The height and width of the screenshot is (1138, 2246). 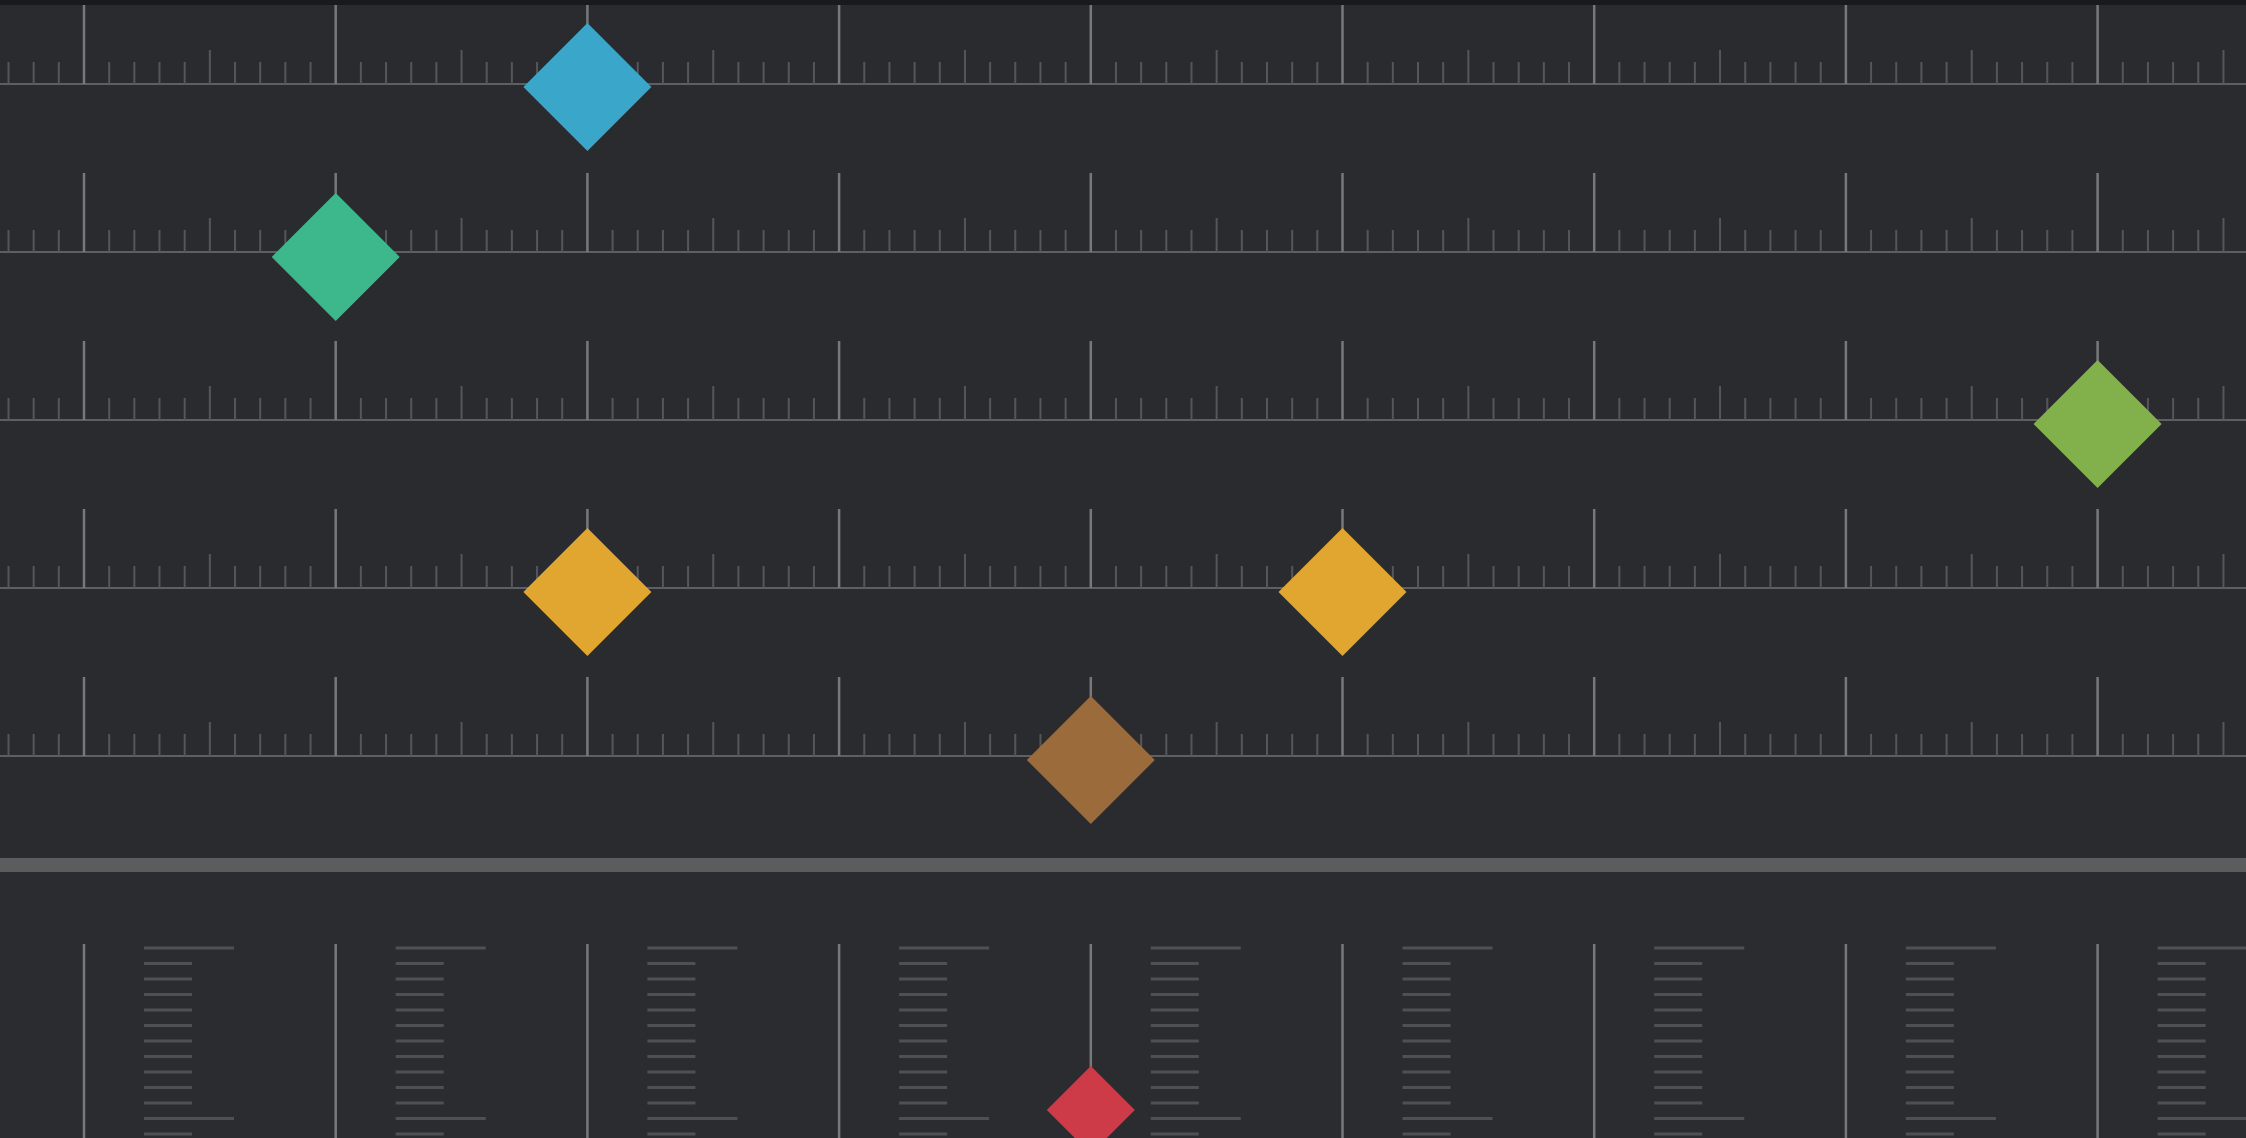 What do you see at coordinates (1090, 1102) in the screenshot?
I see `playhead-marker-diamond-red` at bounding box center [1090, 1102].